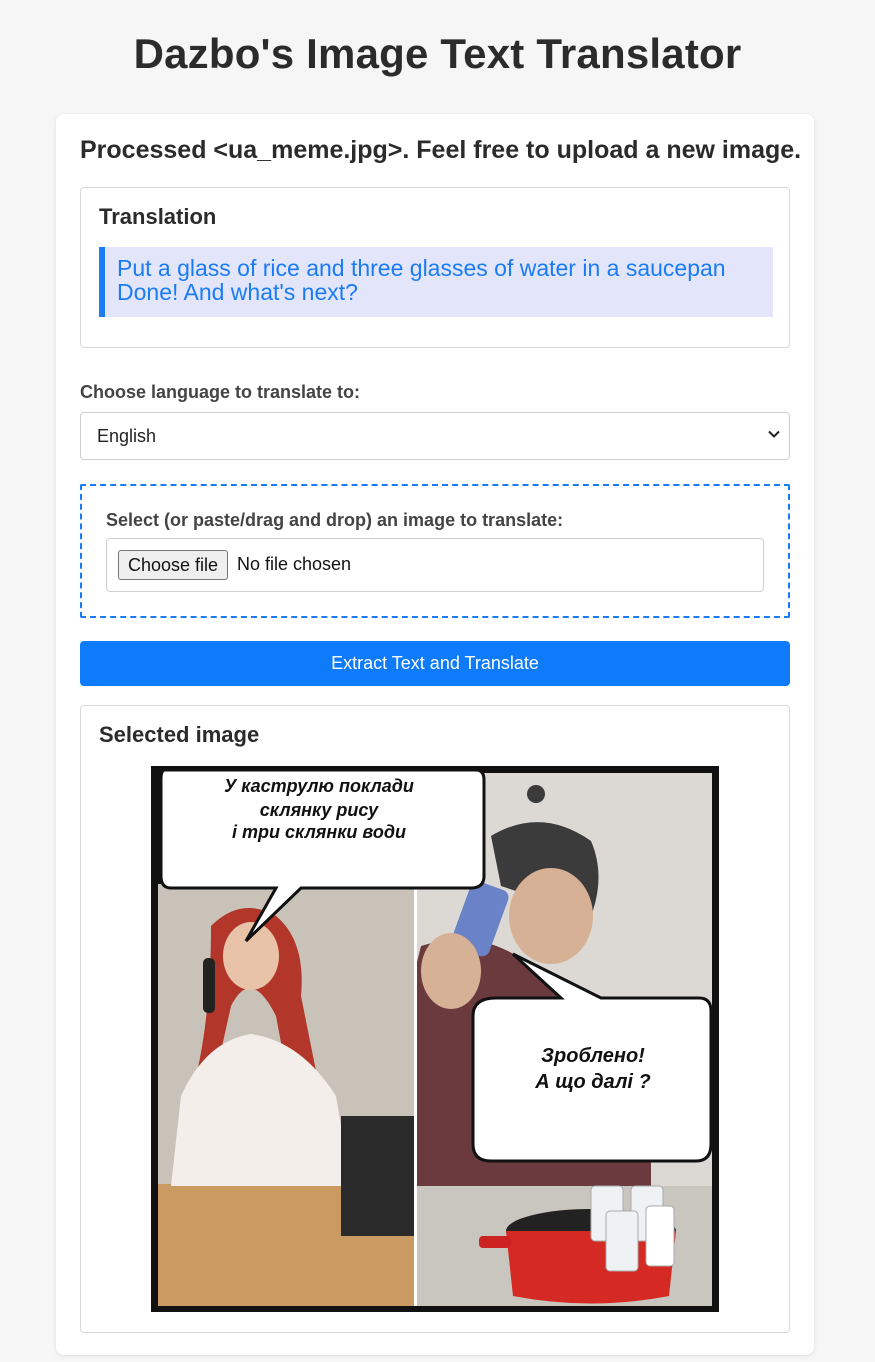  Describe the element at coordinates (319, 832) in the screenshot. I see `meme-bubble-text: і три склянки води` at that location.